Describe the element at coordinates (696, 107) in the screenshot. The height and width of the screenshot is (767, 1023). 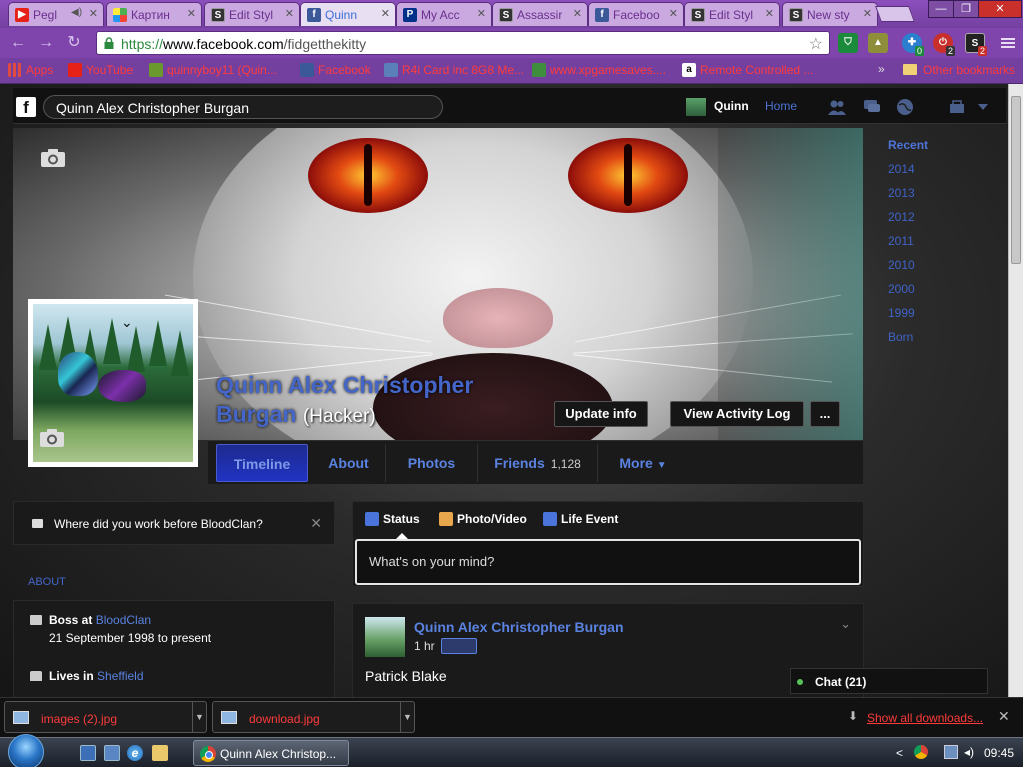
I see `user-avatar` at that location.